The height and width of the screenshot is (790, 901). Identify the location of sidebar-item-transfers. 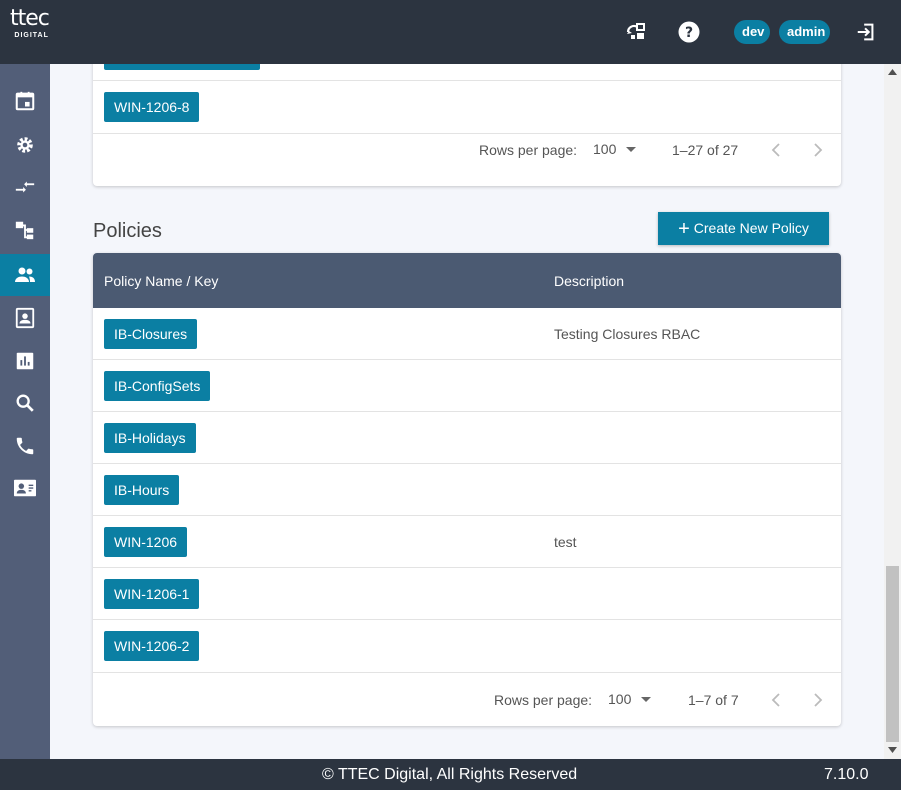
(25, 187).